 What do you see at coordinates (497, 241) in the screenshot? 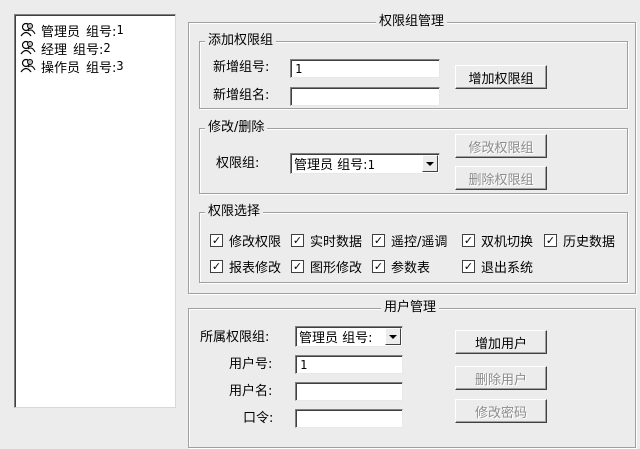
I see `perm-checkbox-dual-switch: 双机切换` at bounding box center [497, 241].